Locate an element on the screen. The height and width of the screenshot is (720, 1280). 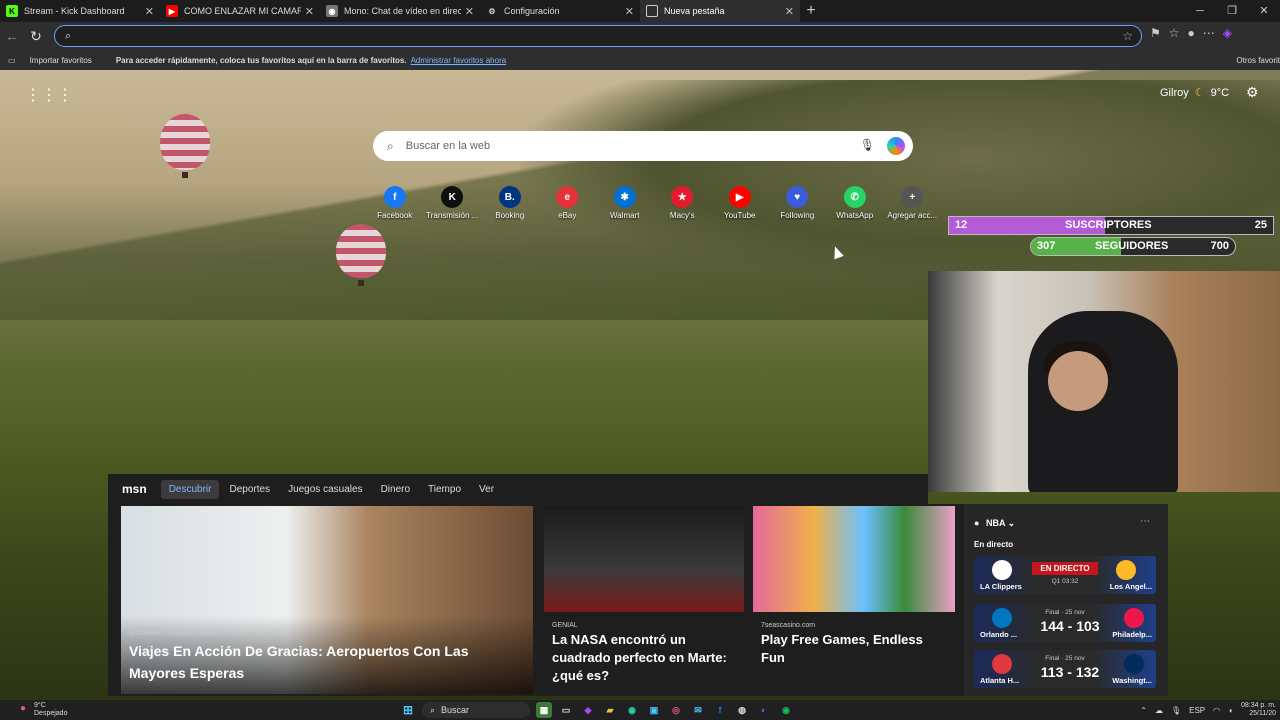
other-favorites-link: Otros favorit is located at coordinates (1258, 60).